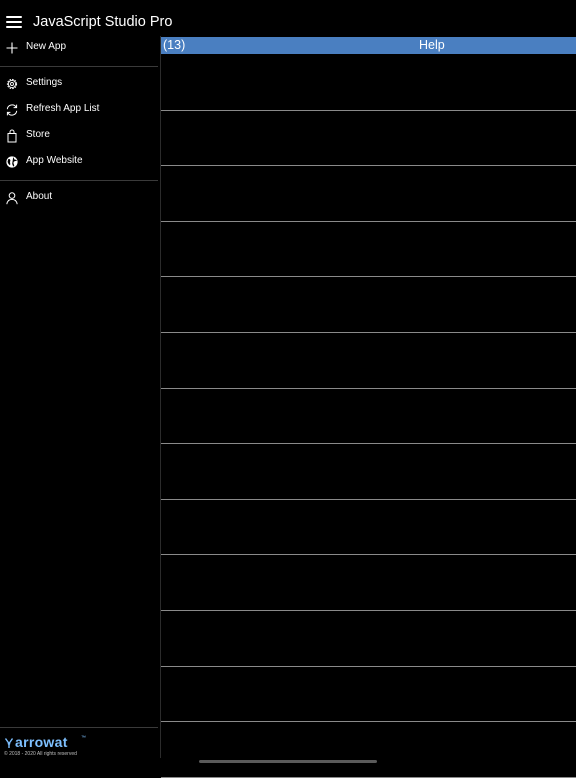  I want to click on arrowat-logo-icon, so click(9, 743).